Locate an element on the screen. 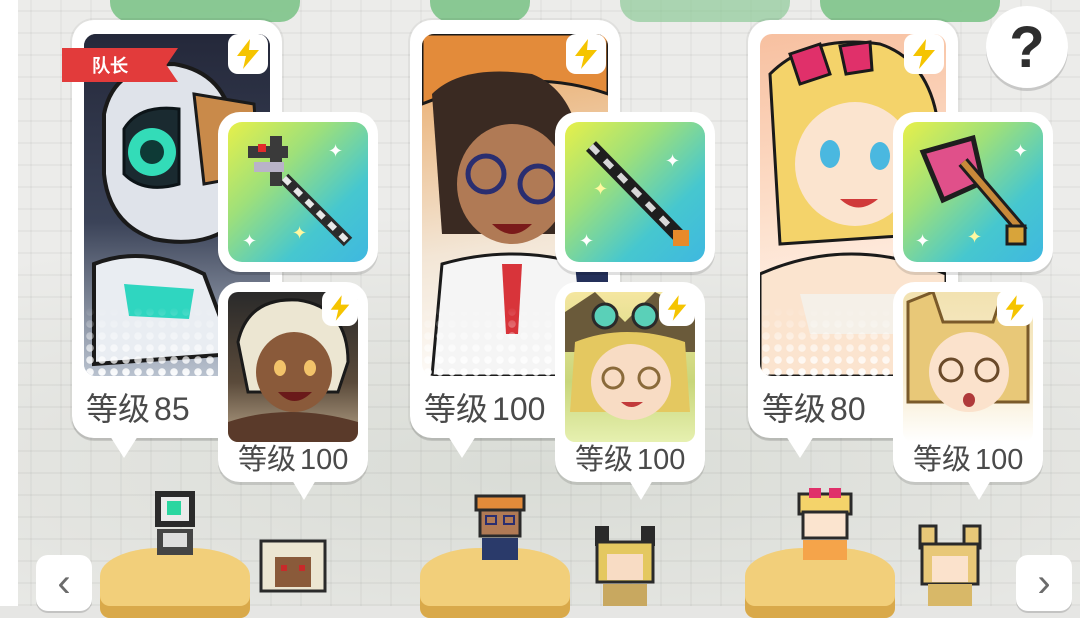 This screenshot has height=618, width=1080. slot-3-weapon-card: ✦ ✦ ✦ is located at coordinates (973, 192).